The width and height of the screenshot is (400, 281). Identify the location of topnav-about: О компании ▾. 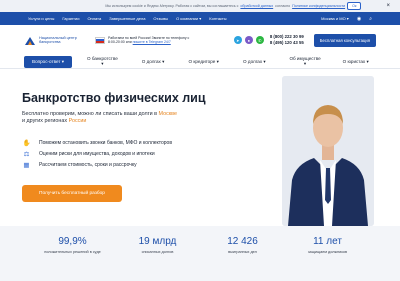
(188, 18).